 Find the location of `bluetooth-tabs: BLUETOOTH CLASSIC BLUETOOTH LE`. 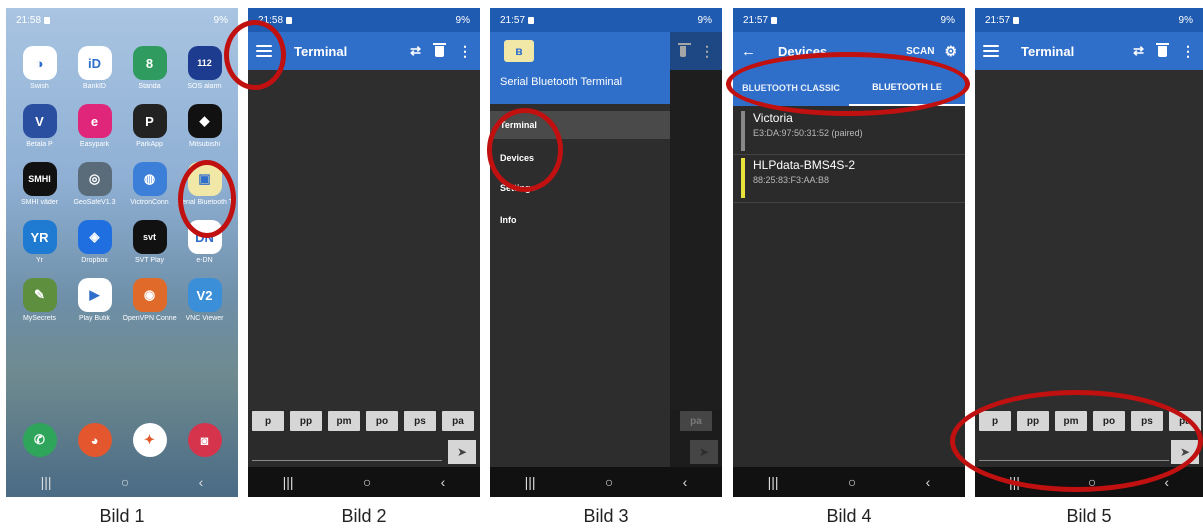

bluetooth-tabs: BLUETOOTH CLASSIC BLUETOOTH LE is located at coordinates (849, 88).